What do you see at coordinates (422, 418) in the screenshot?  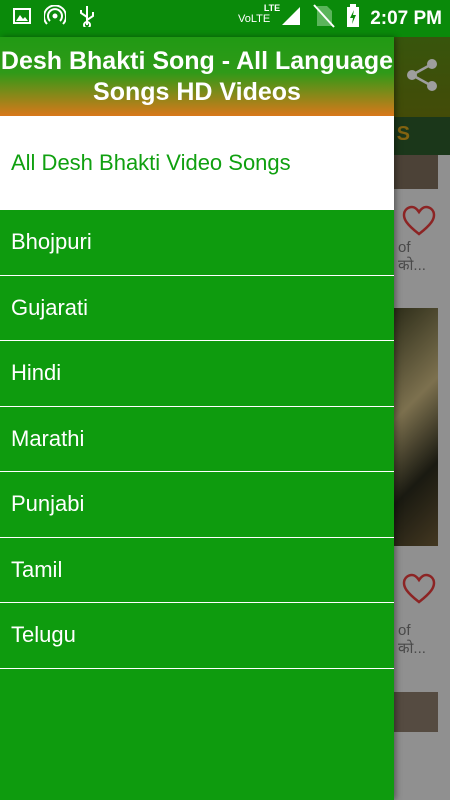 I see `scrim-overlay` at bounding box center [422, 418].